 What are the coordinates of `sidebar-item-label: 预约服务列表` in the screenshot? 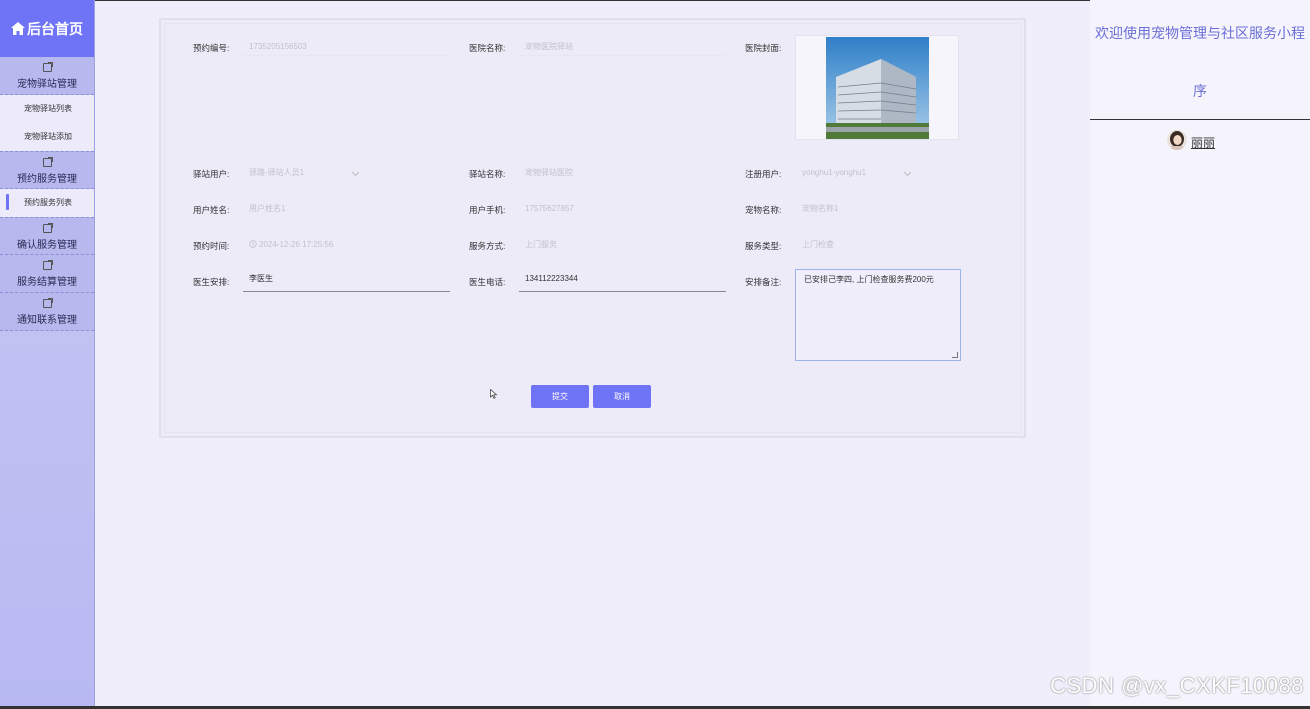 It's located at (48, 202).